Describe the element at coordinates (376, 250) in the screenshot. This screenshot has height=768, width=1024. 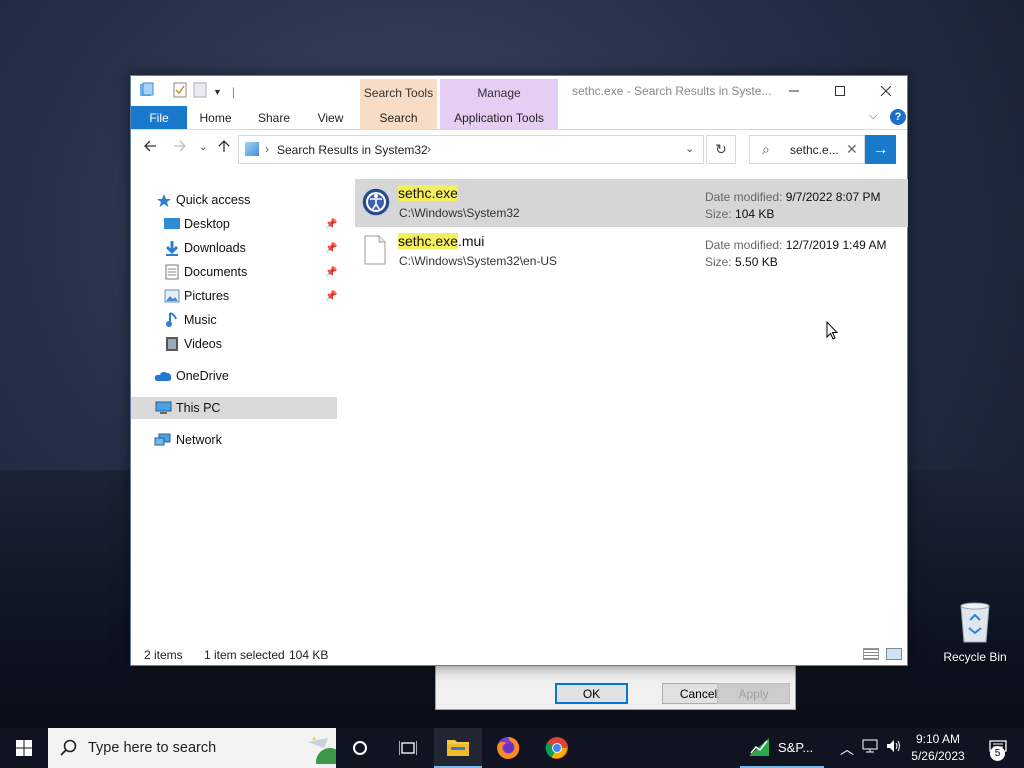
I see `file-icon` at that location.